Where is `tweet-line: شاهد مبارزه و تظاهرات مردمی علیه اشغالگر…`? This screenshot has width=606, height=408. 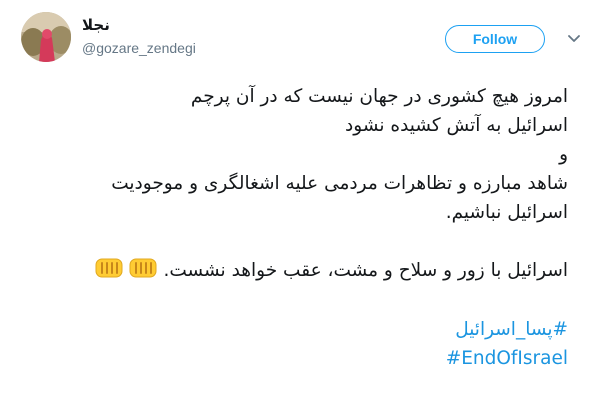 tweet-line: شاهد مبارزه و تظاهرات مردمی علیه اشغالگر… is located at coordinates (339, 183).